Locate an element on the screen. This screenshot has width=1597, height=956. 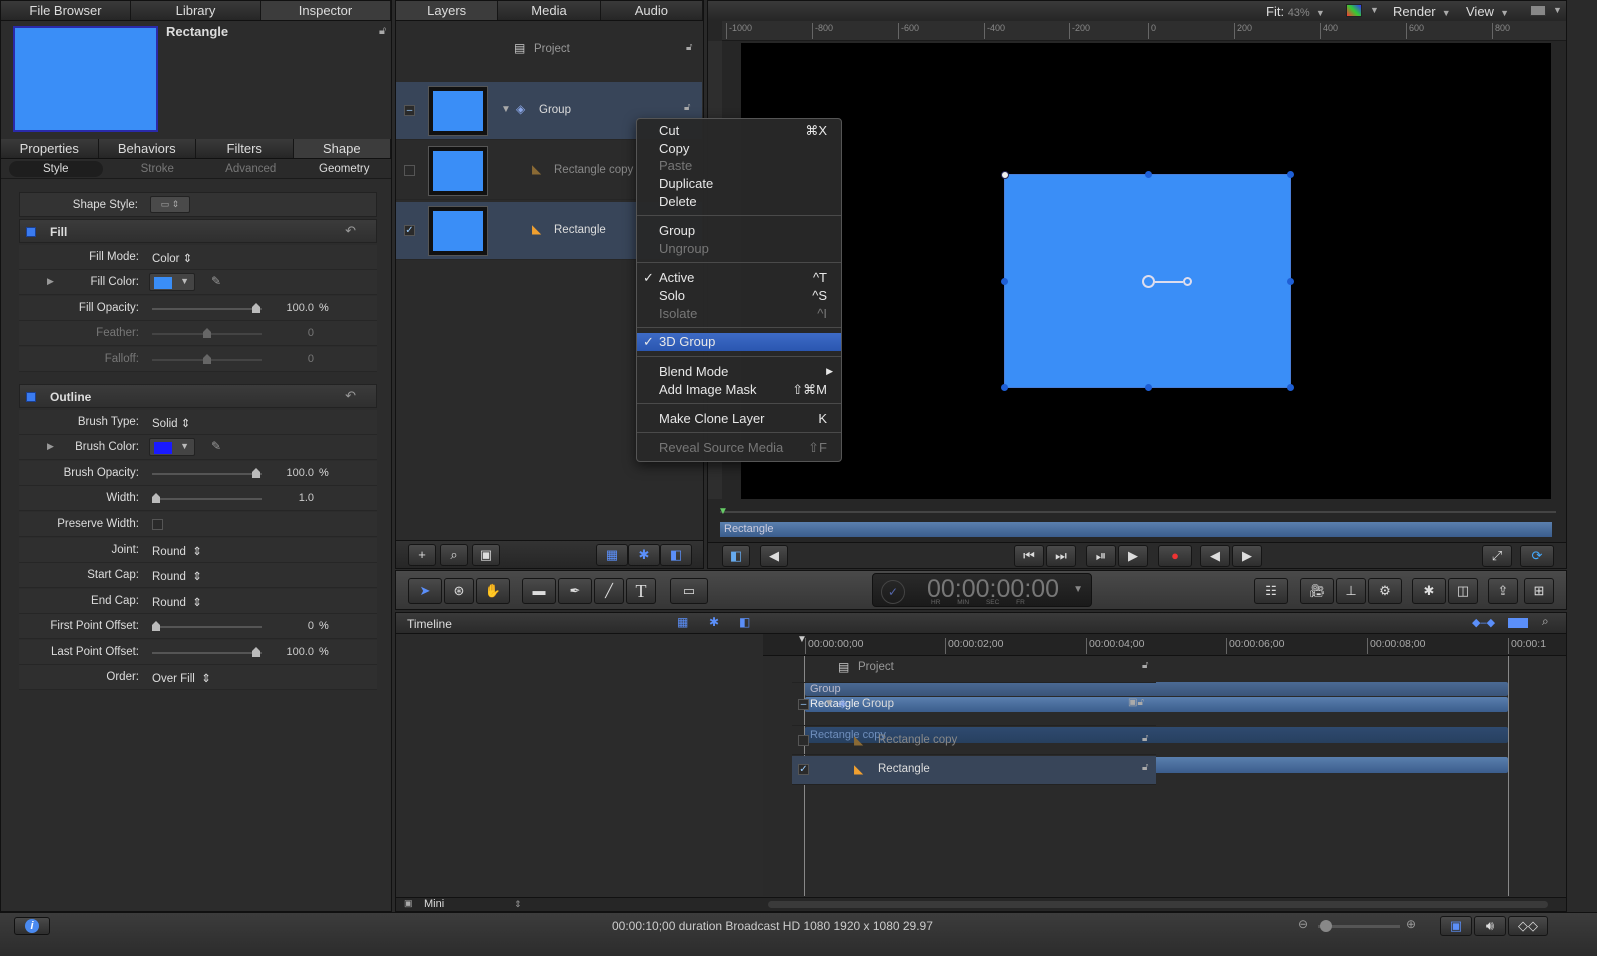
shape-style-popup: ▭ ⇕ is located at coordinates (170, 204).